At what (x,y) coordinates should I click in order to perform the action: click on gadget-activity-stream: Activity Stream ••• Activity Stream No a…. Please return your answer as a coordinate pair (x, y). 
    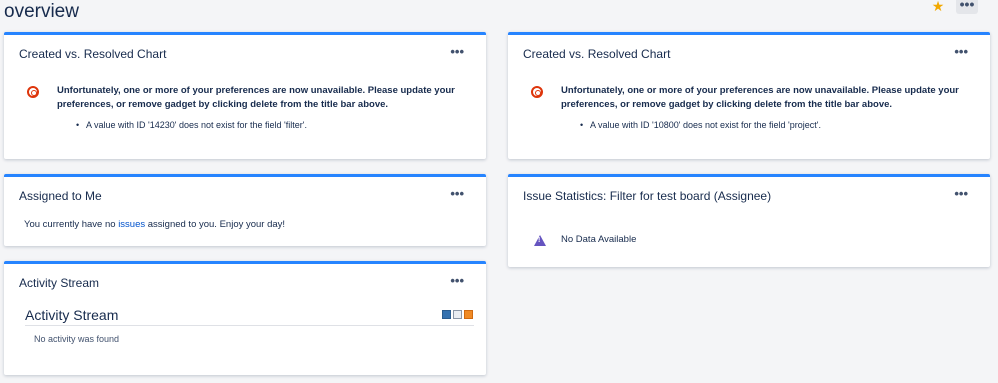
    Looking at the image, I should click on (245, 318).